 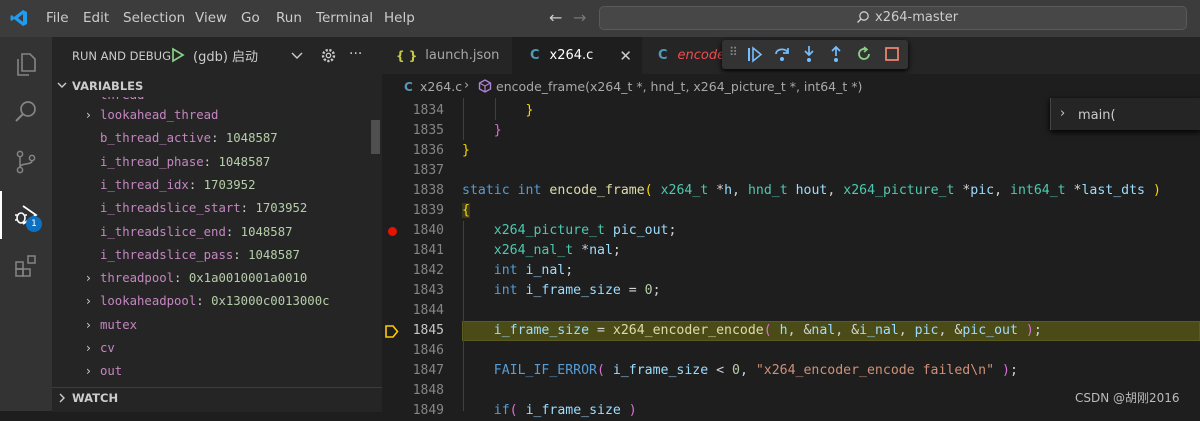 I want to click on step-out-icon, so click(x=836, y=54).